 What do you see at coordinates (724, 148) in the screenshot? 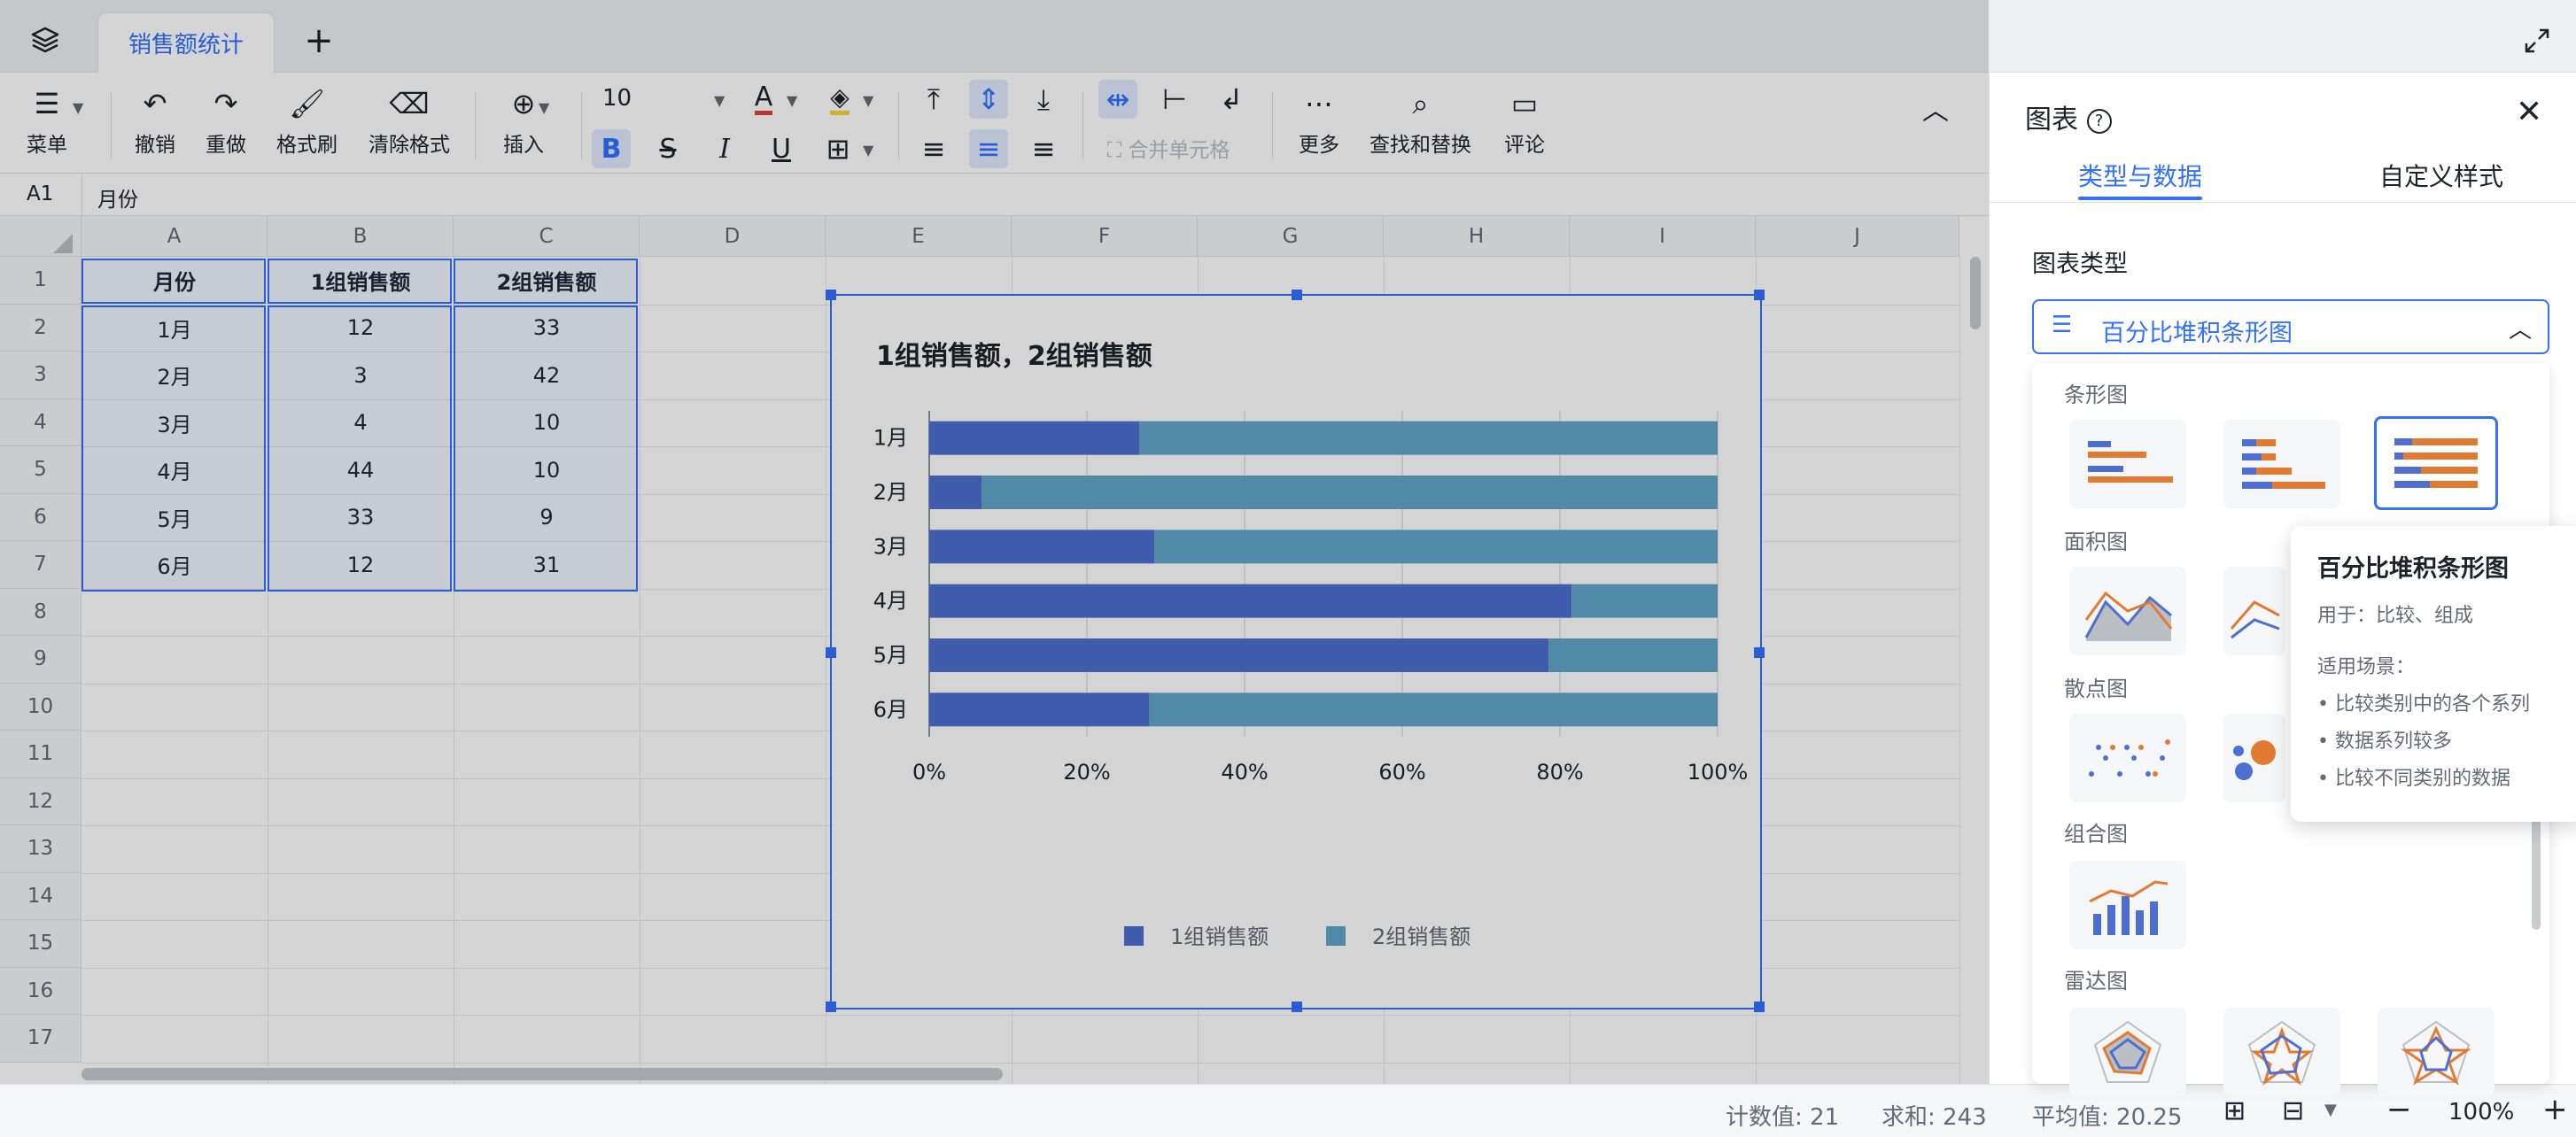
I see `italic-button: I` at bounding box center [724, 148].